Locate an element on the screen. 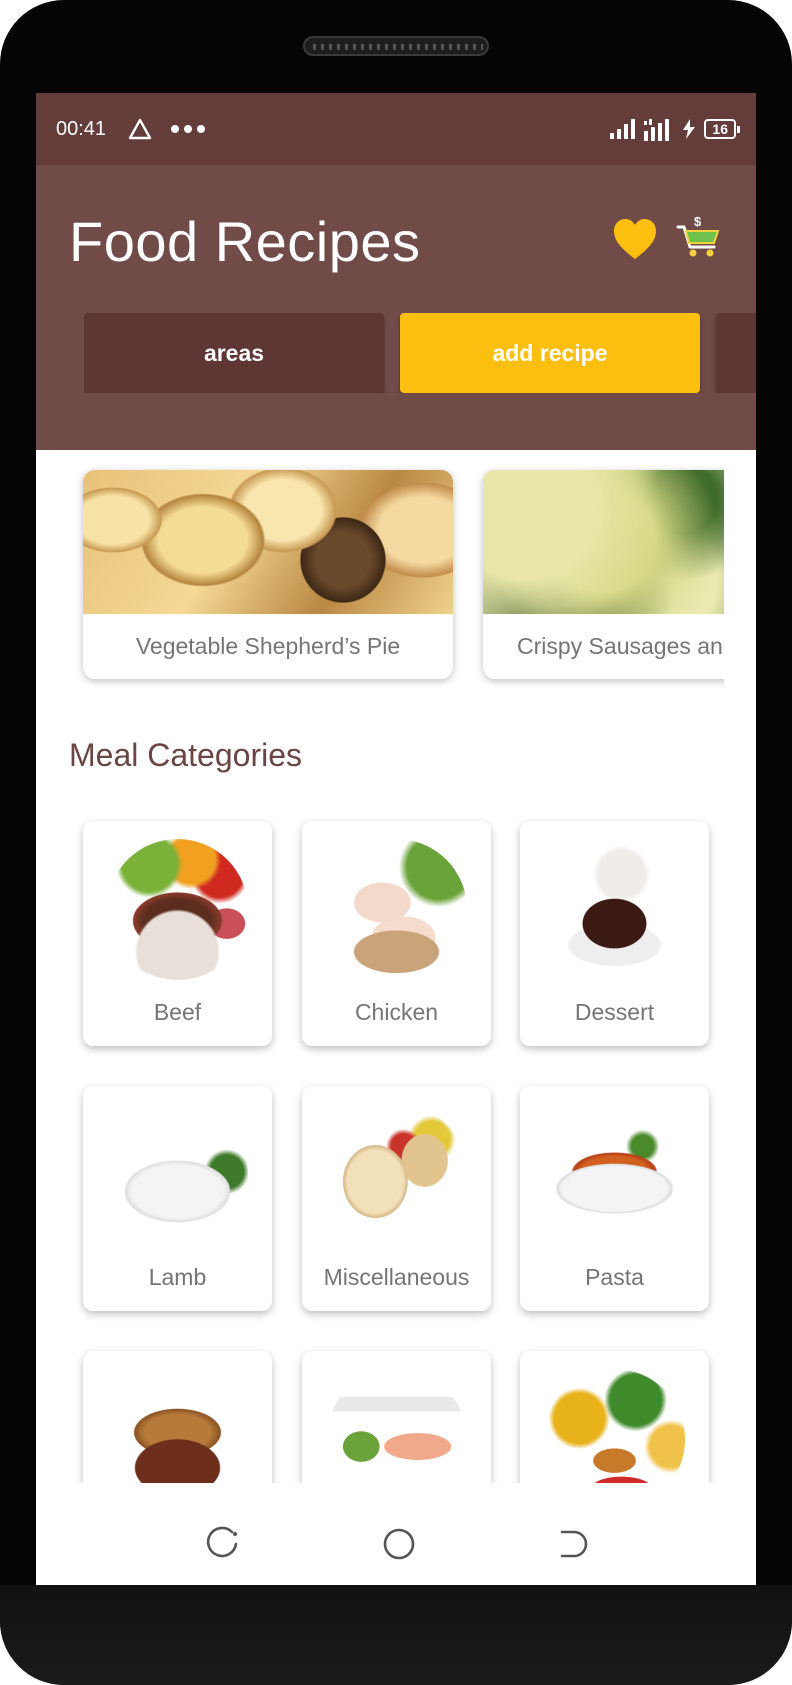 The image size is (792, 1685). status-notification-icons is located at coordinates (167, 129).